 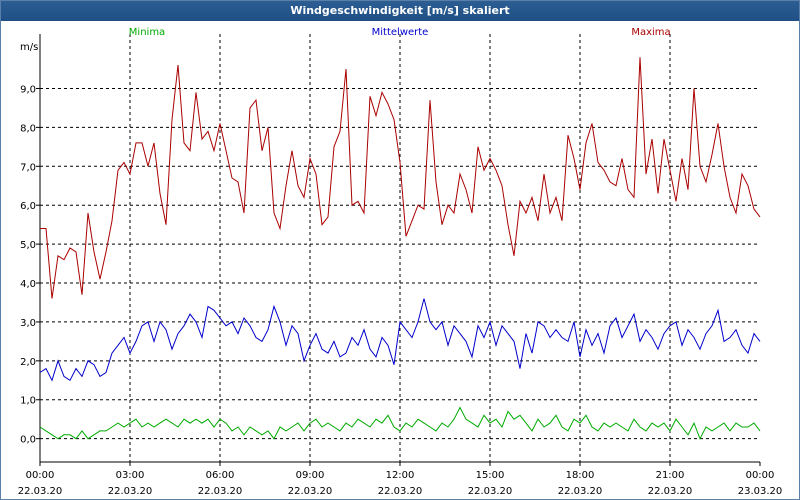 I want to click on x-tick-label-time: 18:00, so click(x=580, y=475).